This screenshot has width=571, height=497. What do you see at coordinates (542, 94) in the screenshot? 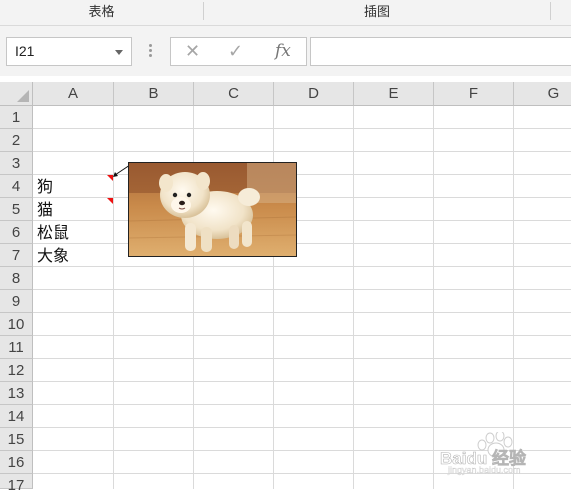
I see `column-header-g: G` at bounding box center [542, 94].